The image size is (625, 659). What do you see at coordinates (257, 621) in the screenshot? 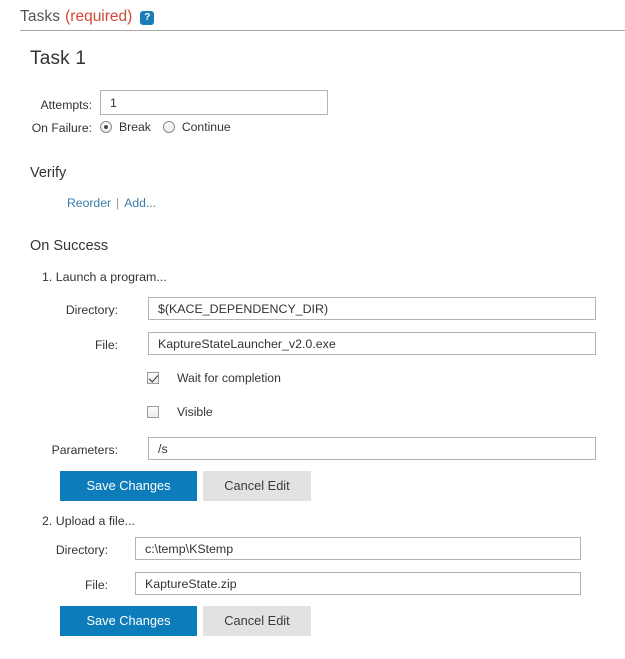
I see `step-2-cancel-edit-button: Cancel Edit` at bounding box center [257, 621].